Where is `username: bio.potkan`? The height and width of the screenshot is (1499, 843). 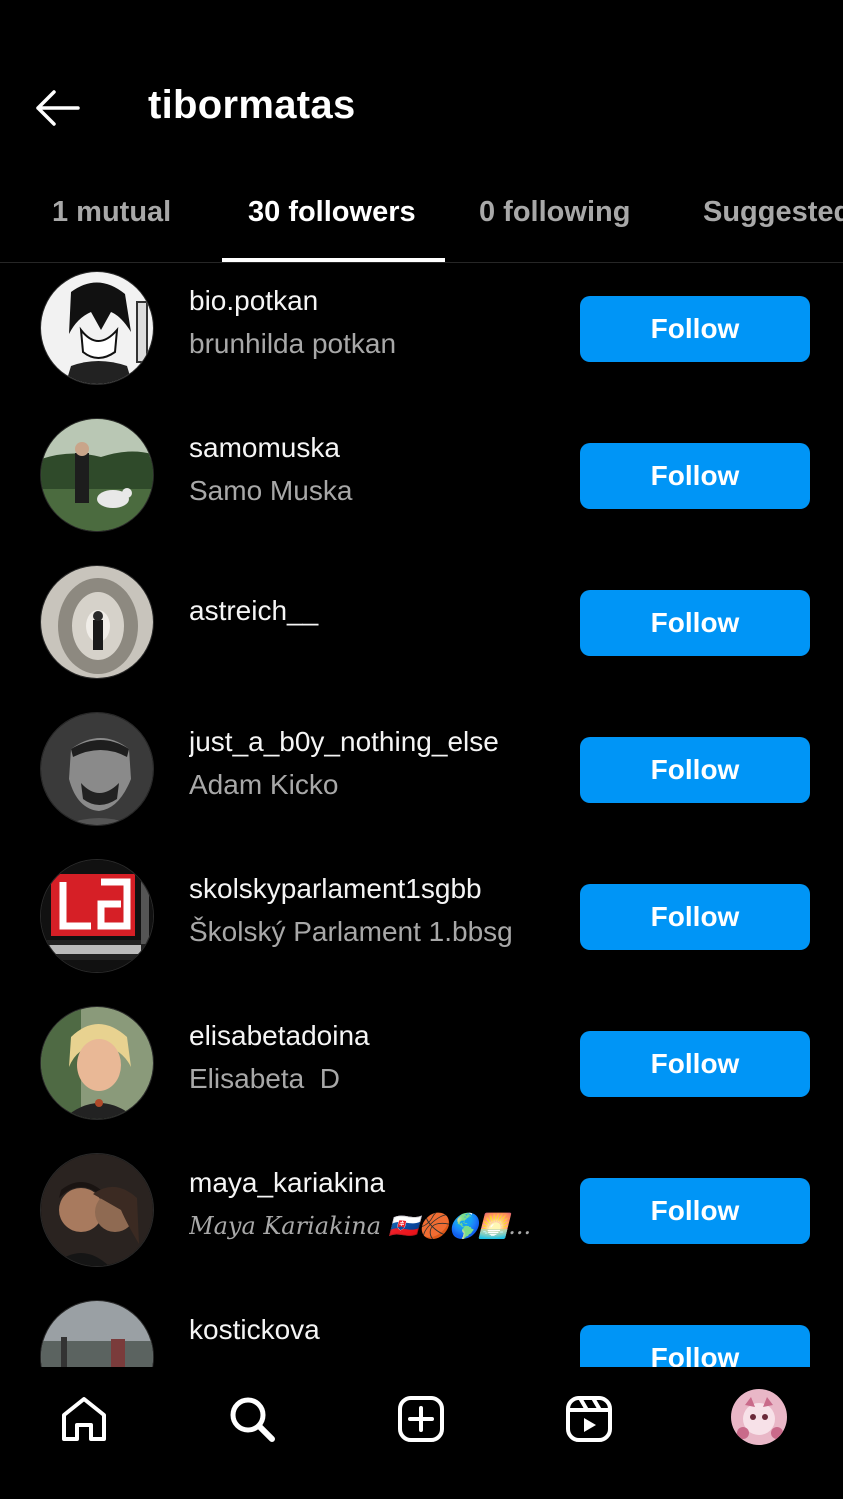 username: bio.potkan is located at coordinates (374, 301).